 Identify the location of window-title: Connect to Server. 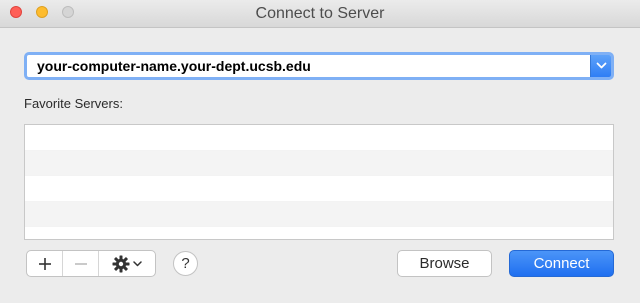
(320, 13).